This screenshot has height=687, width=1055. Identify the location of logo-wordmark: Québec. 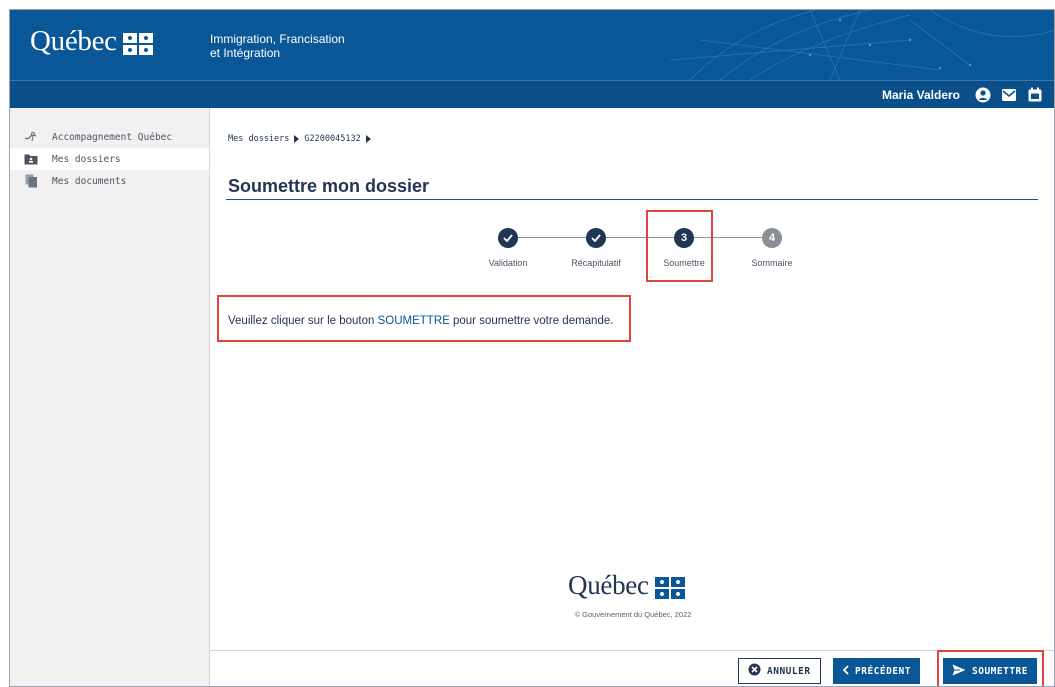
(73, 41).